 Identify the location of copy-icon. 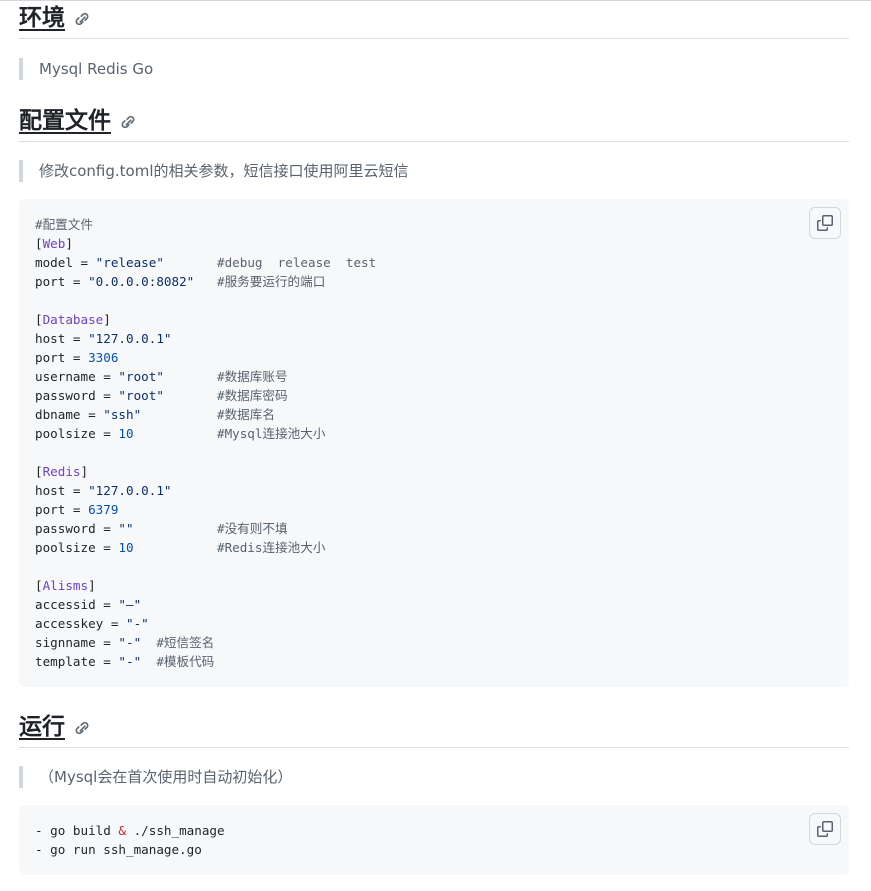
(825, 829).